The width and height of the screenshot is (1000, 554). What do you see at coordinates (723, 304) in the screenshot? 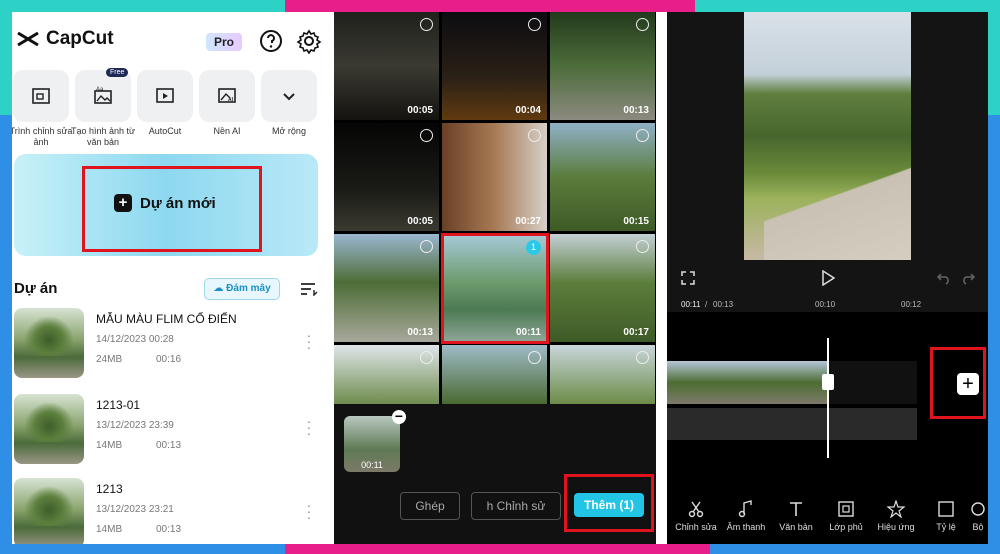
I see `time-total: 00:13` at bounding box center [723, 304].